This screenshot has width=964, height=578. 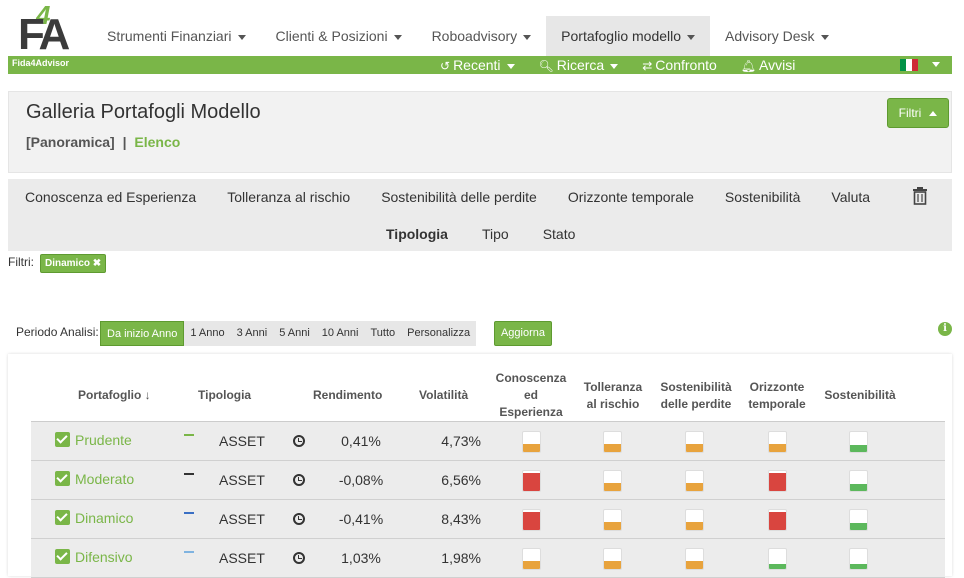 What do you see at coordinates (103, 440) in the screenshot?
I see `portfolio-name-link: Prudente` at bounding box center [103, 440].